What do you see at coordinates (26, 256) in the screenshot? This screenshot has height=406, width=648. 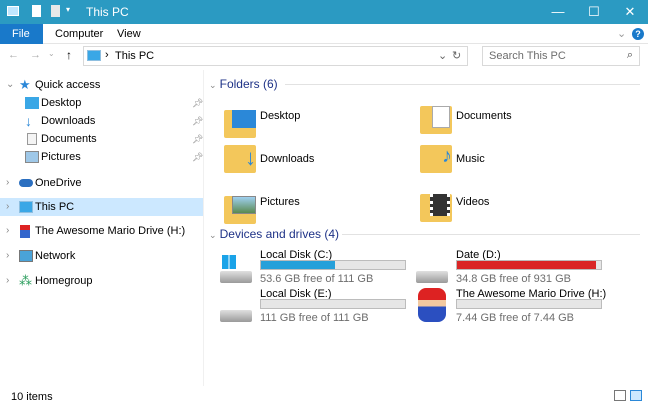 I see `network-icon` at bounding box center [26, 256].